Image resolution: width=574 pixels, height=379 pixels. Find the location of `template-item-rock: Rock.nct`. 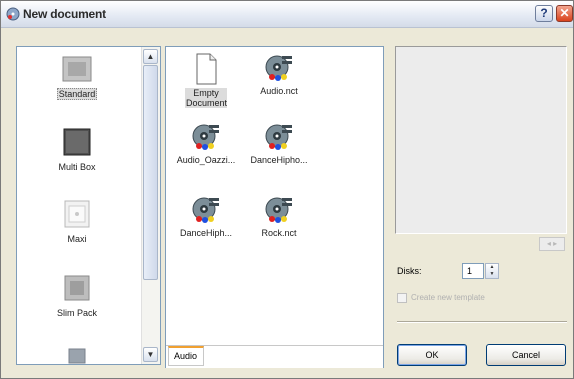

template-item-rock: Rock.nct is located at coordinates (279, 216).